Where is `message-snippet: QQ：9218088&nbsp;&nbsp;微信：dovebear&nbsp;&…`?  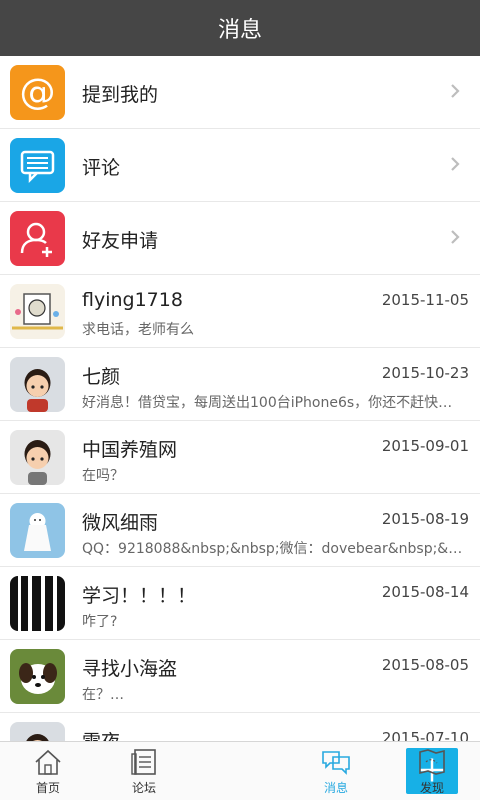
message-snippet: QQ：9218088&nbsp;&nbsp;微信：dovebear&nbsp;&… is located at coordinates (274, 549).